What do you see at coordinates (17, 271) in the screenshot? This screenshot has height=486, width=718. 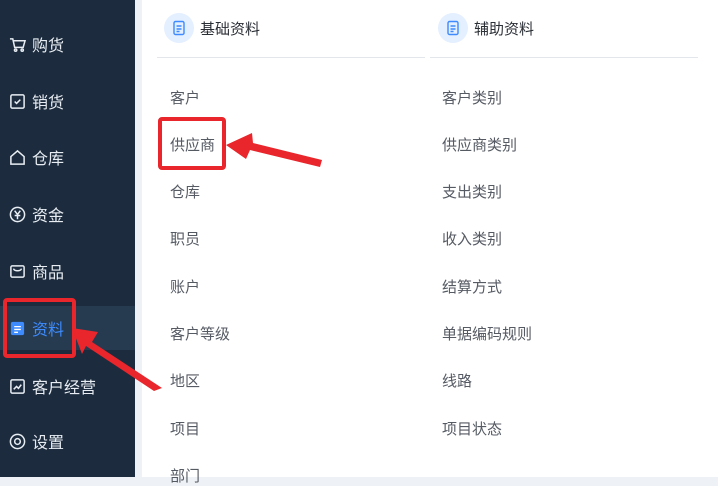 I see `goods-icon` at bounding box center [17, 271].